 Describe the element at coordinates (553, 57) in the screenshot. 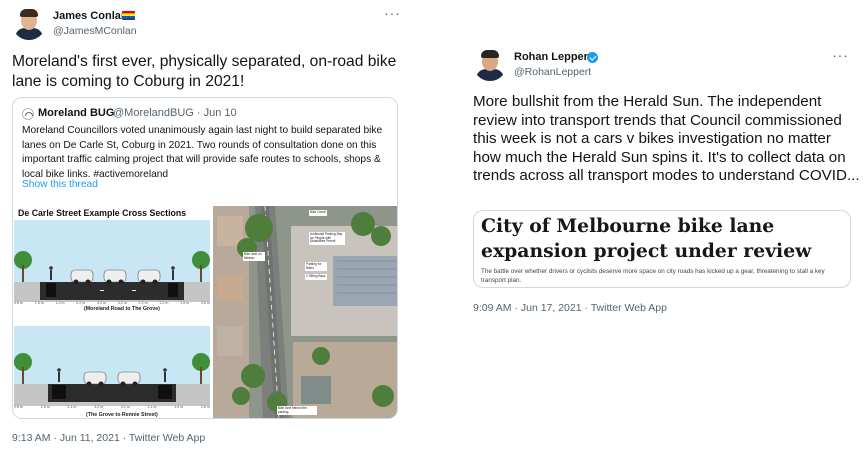

I see `author-name: Rohan Leppert` at that location.